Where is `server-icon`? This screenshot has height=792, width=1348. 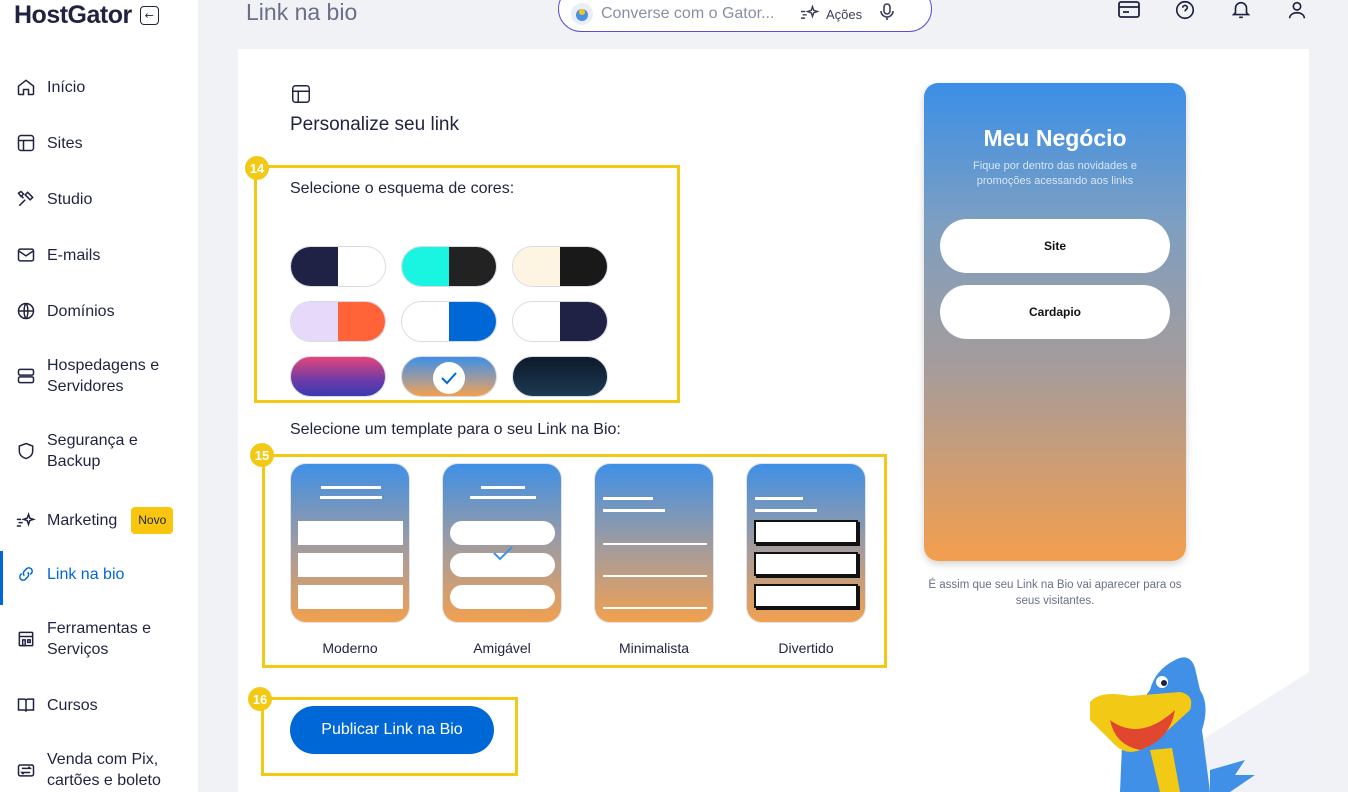 server-icon is located at coordinates (26, 376).